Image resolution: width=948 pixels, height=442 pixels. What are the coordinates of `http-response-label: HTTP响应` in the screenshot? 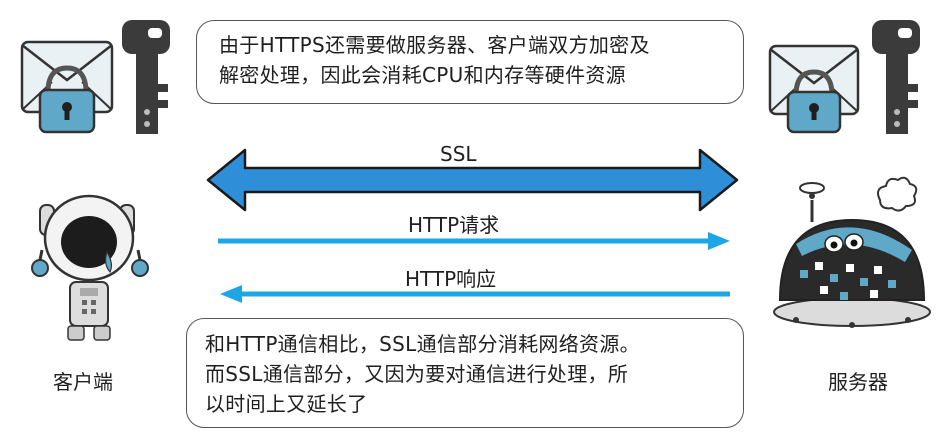 It's located at (451, 279).